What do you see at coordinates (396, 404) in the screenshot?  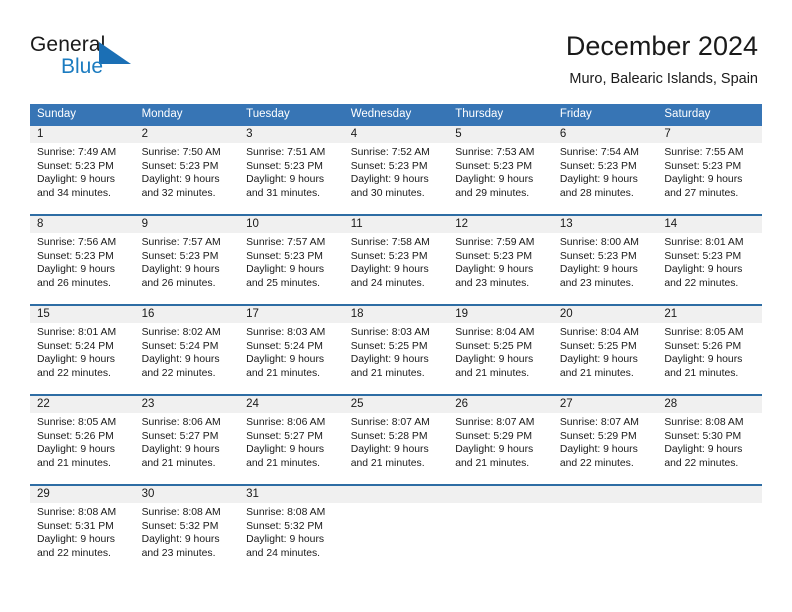 I see `day-number: 25` at bounding box center [396, 404].